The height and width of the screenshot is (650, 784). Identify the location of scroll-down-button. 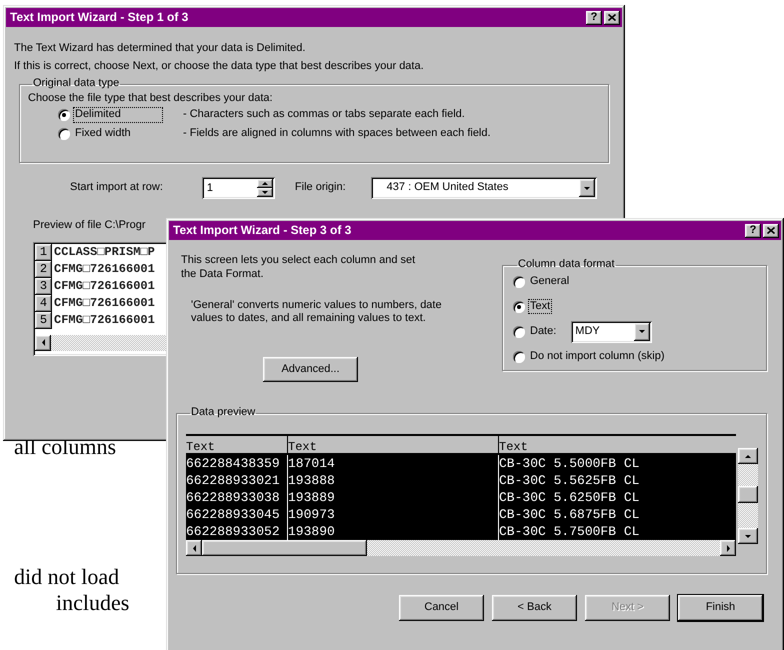
(748, 536).